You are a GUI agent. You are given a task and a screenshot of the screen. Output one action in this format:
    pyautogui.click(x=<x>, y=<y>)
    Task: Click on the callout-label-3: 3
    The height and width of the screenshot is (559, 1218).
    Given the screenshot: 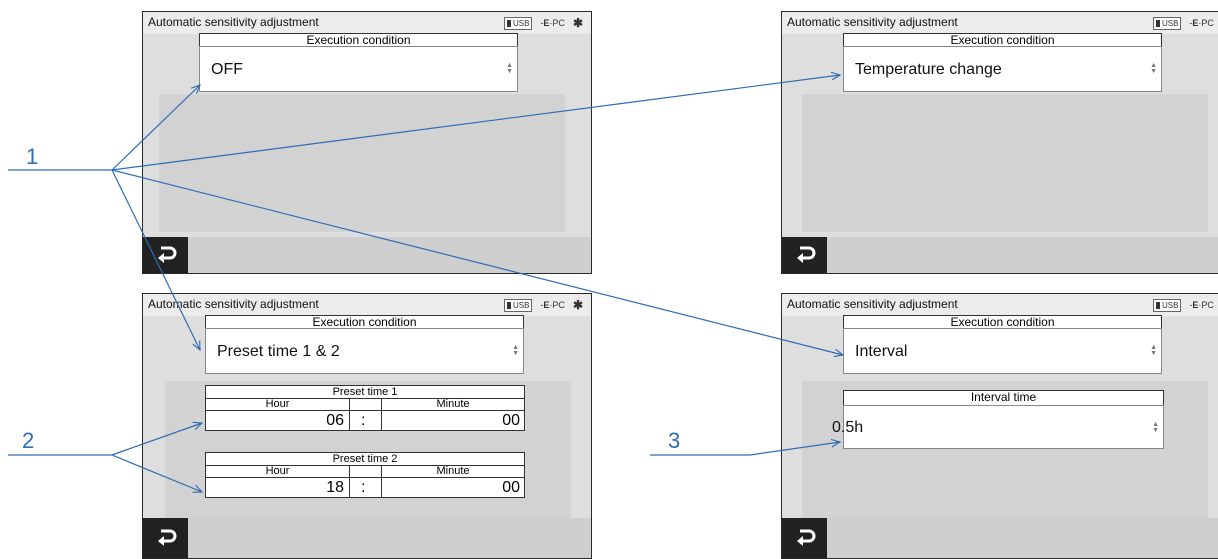 What is the action you would take?
    pyautogui.click(x=674, y=440)
    